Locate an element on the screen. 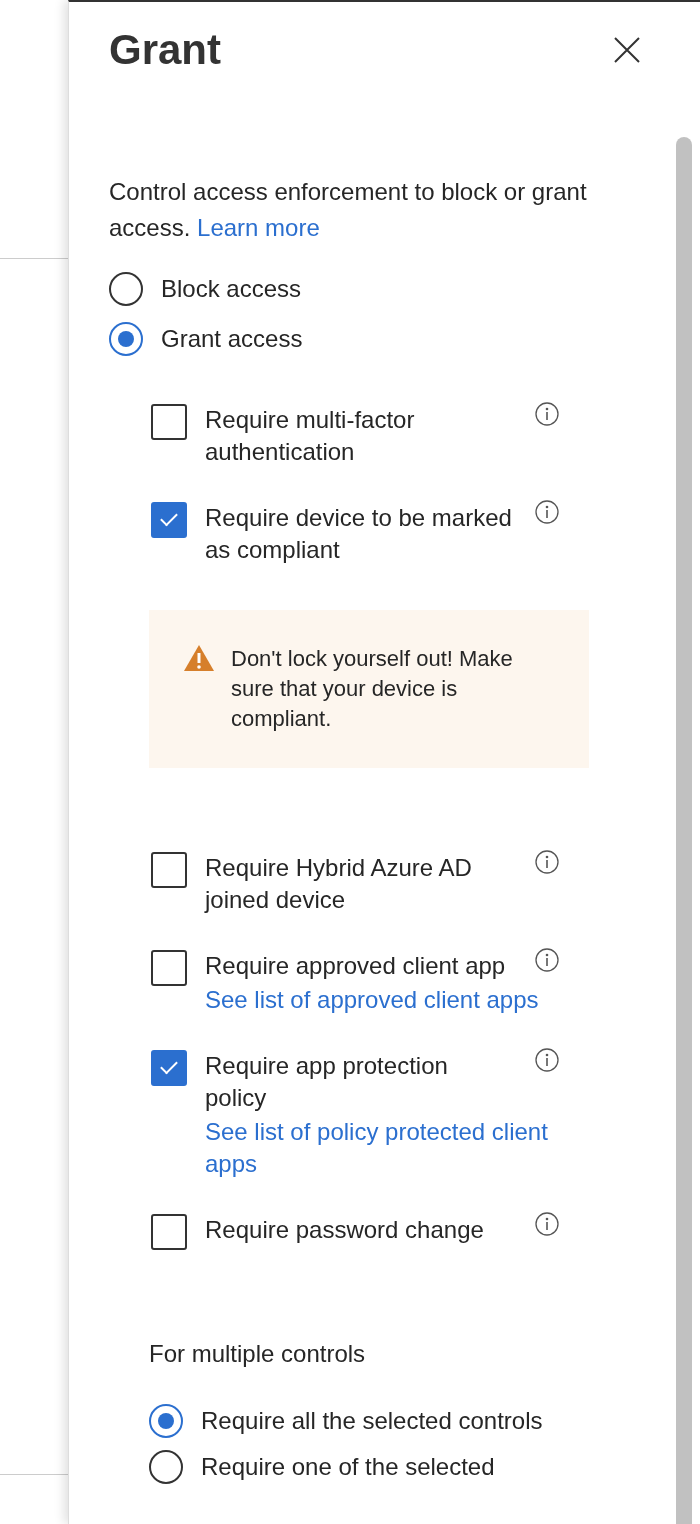  checkbox-label: Require approved client app is located at coordinates (356, 966).